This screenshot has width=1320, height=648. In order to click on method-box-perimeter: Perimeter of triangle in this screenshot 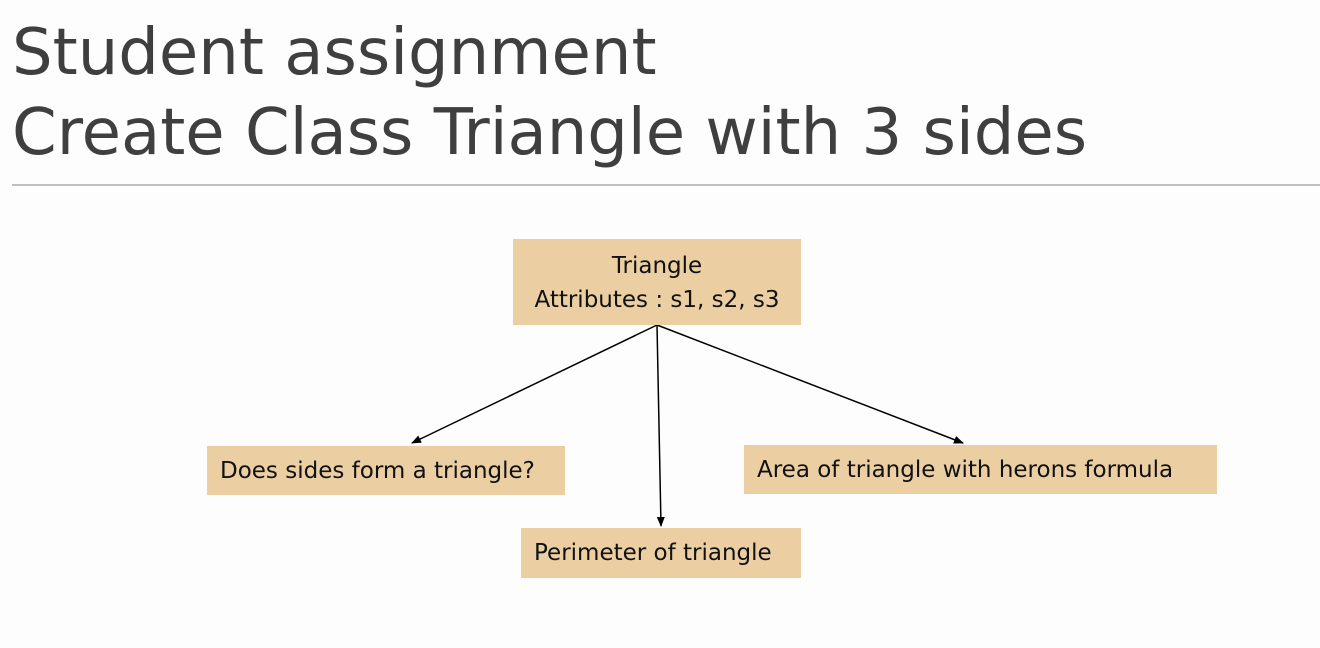, I will do `click(661, 553)`.